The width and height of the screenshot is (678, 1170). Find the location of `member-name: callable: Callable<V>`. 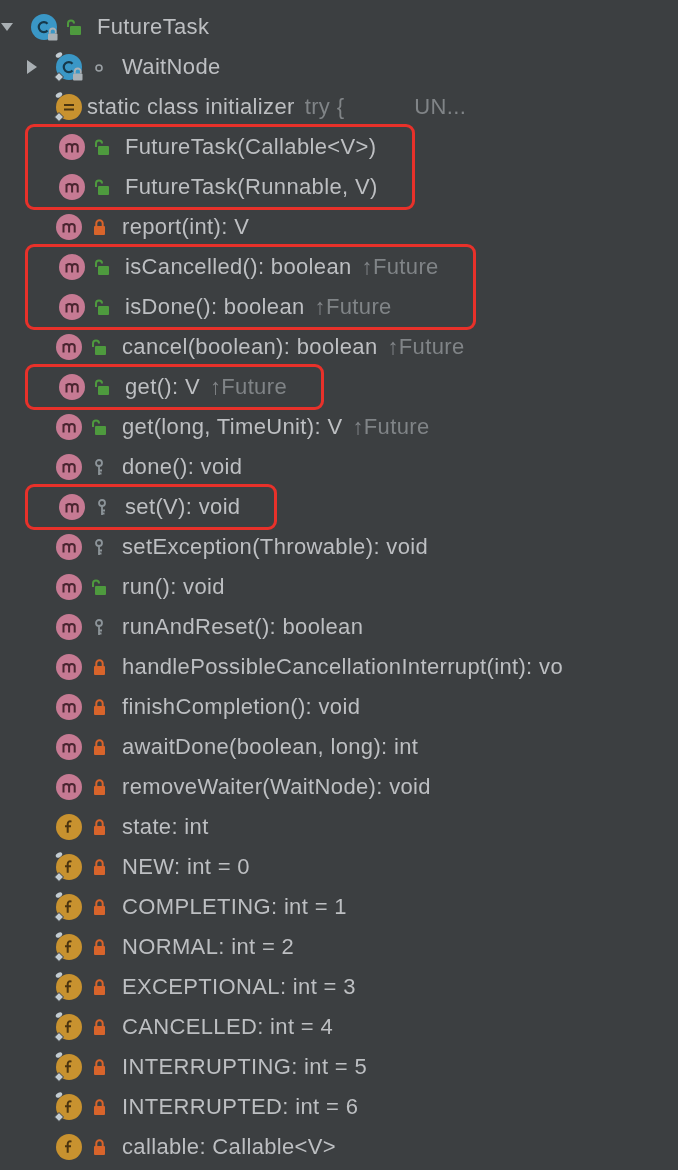

member-name: callable: Callable<V> is located at coordinates (229, 1147).